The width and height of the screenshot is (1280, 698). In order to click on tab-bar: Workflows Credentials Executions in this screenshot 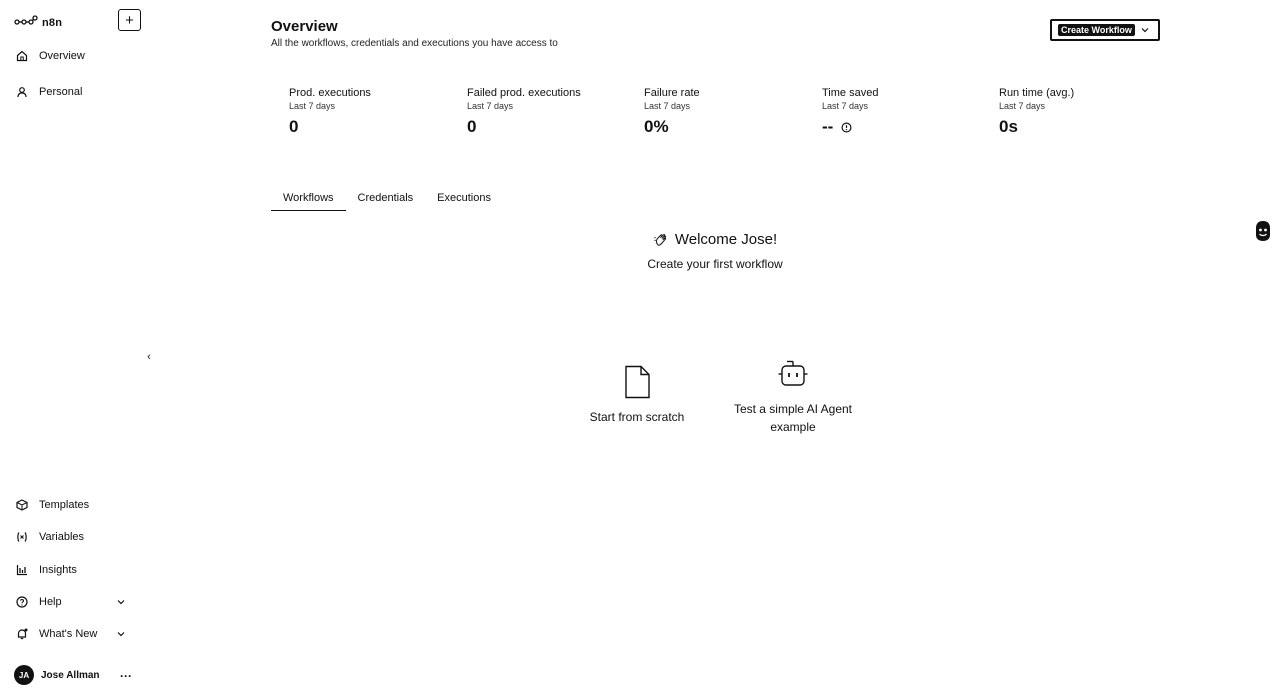, I will do `click(387, 199)`.